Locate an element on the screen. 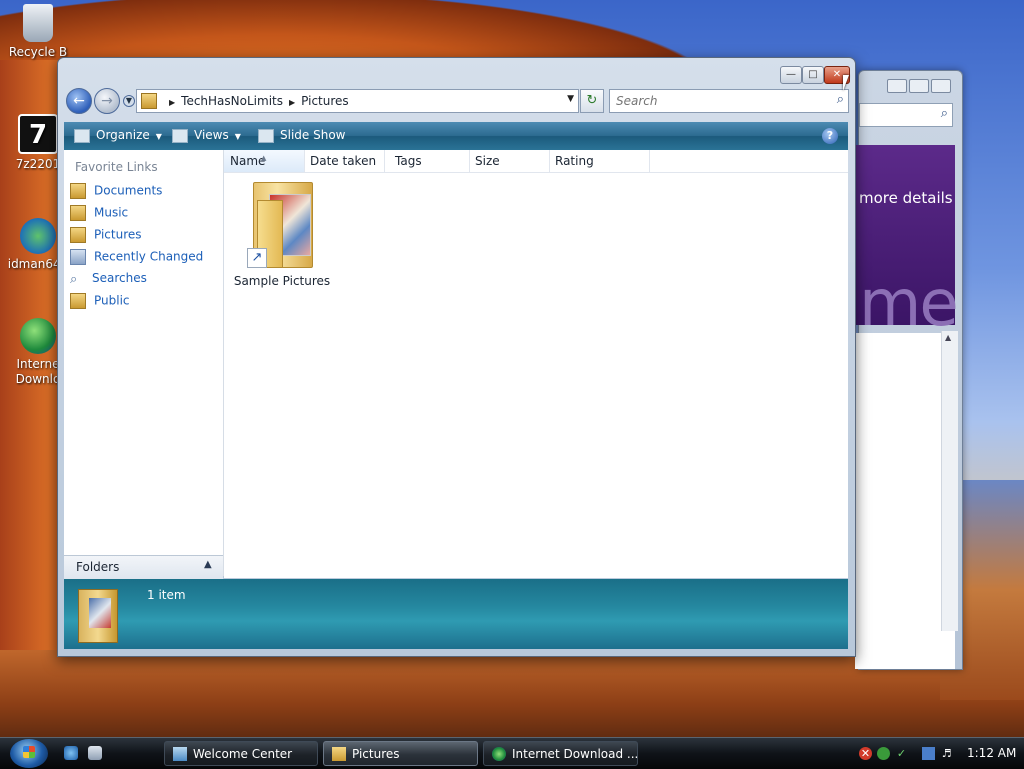 This screenshot has height=769, width=1024. search-input is located at coordinates (716, 101).